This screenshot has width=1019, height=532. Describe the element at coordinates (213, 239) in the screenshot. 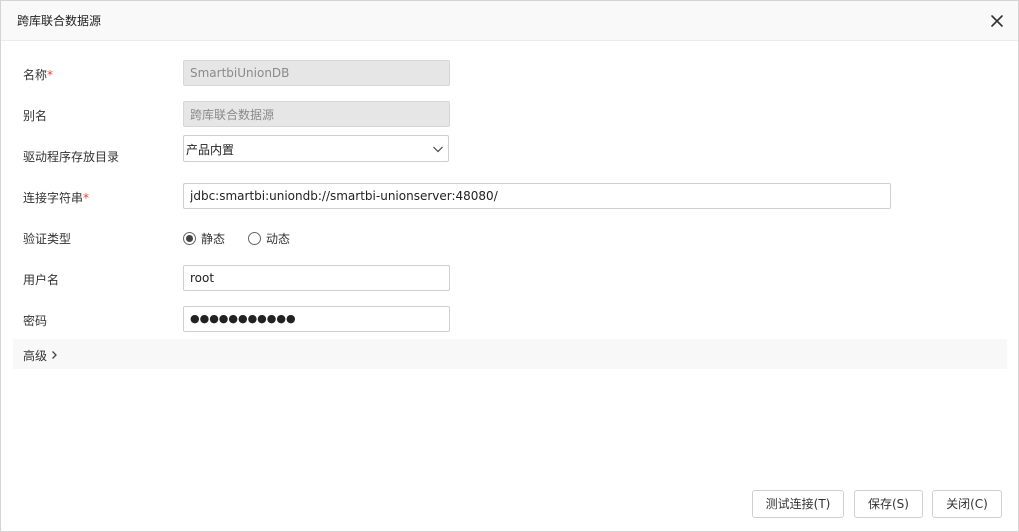

I see `radio-label: 静态` at that location.